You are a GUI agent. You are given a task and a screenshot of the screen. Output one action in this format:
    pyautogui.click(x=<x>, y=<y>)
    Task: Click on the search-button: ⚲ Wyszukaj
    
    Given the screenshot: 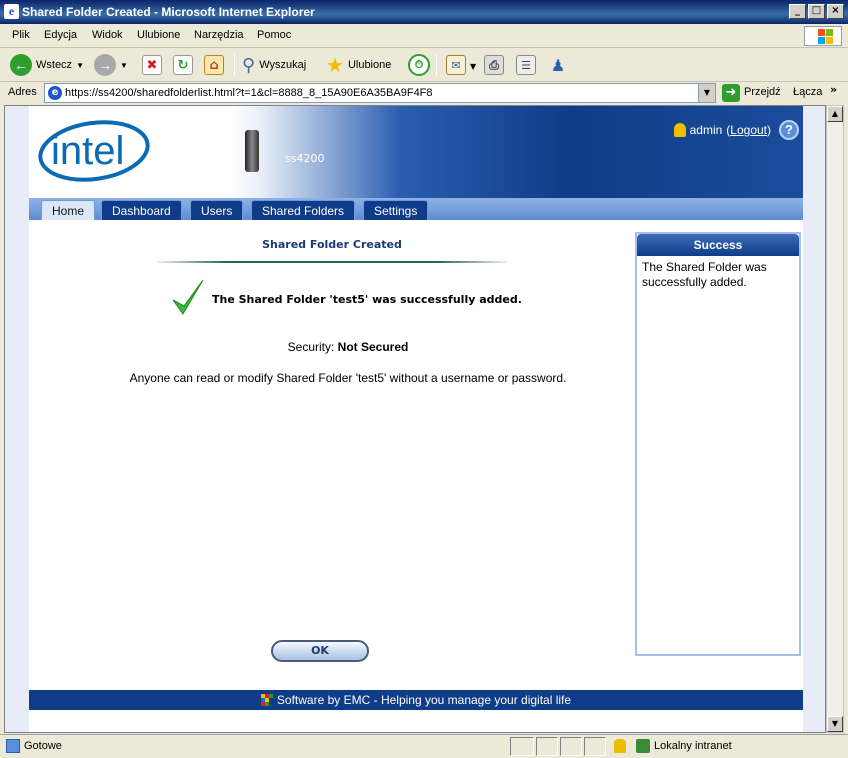 What is the action you would take?
    pyautogui.click(x=274, y=65)
    